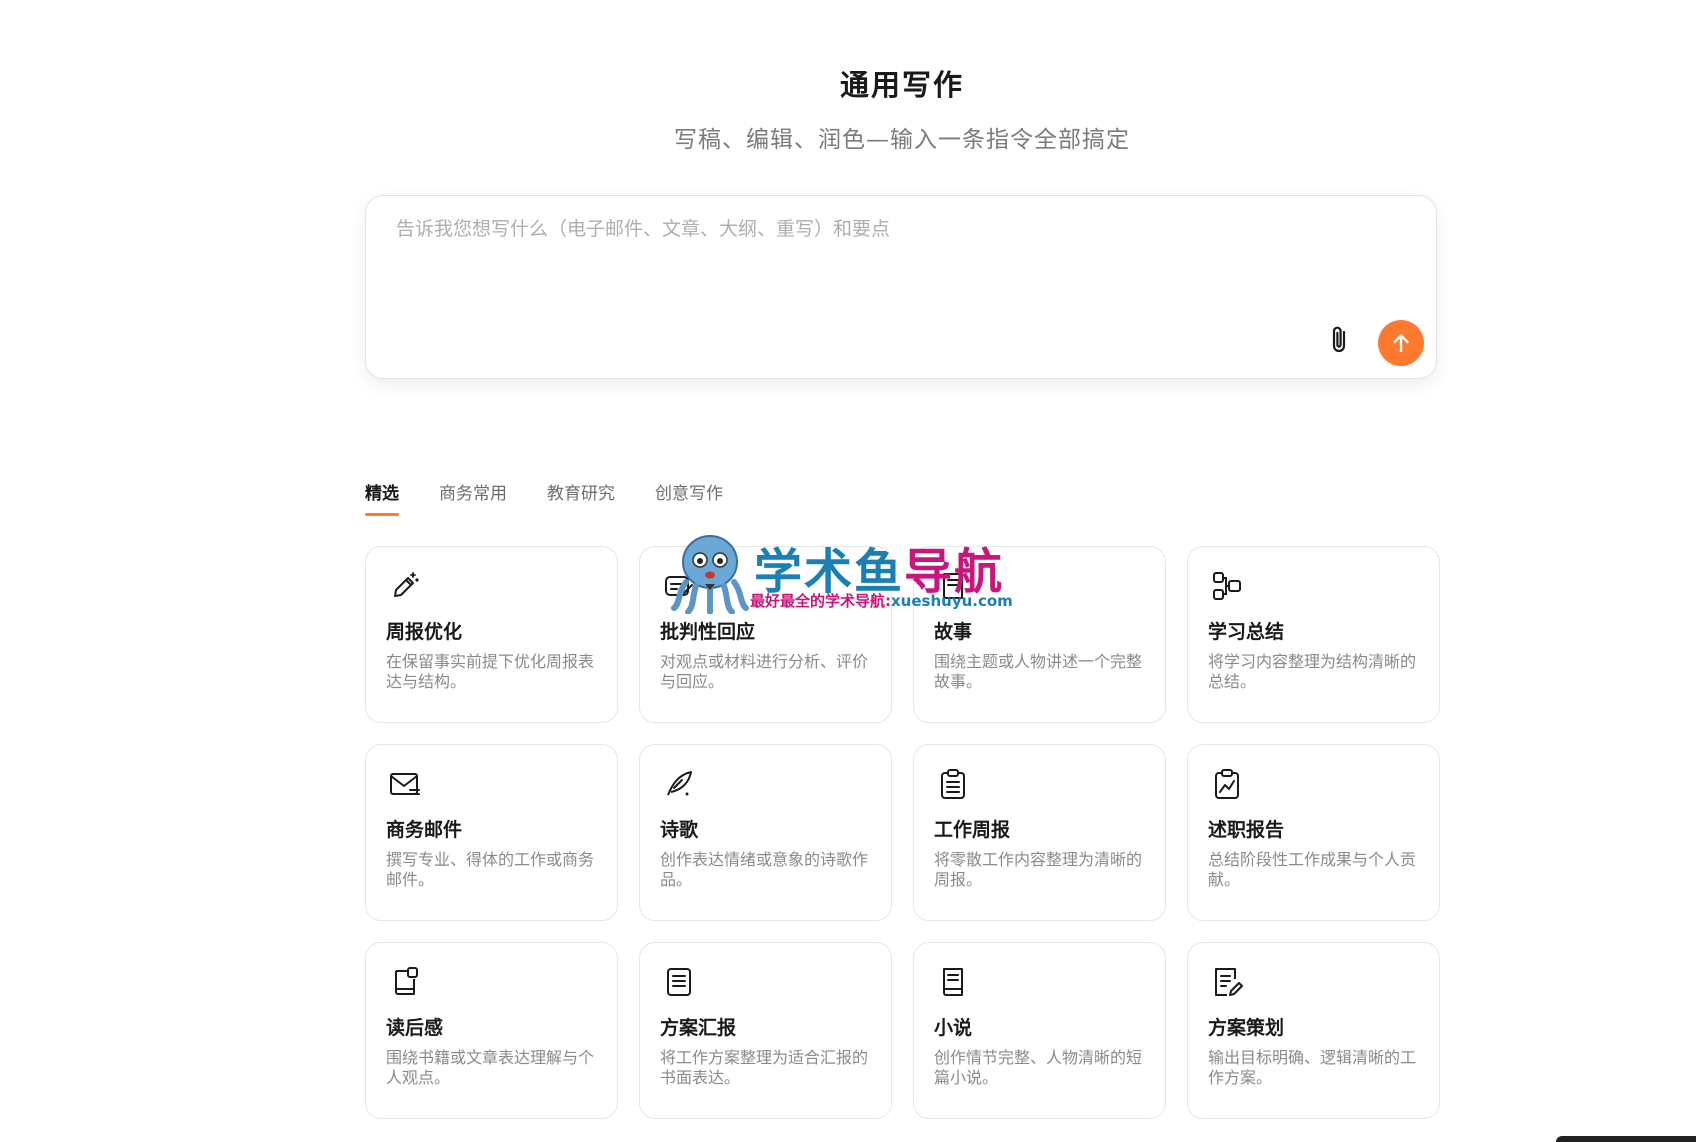 The height and width of the screenshot is (1142, 1696). I want to click on card-description: 围绕书籍或文章表达理解与个人观点。, so click(490, 1067).